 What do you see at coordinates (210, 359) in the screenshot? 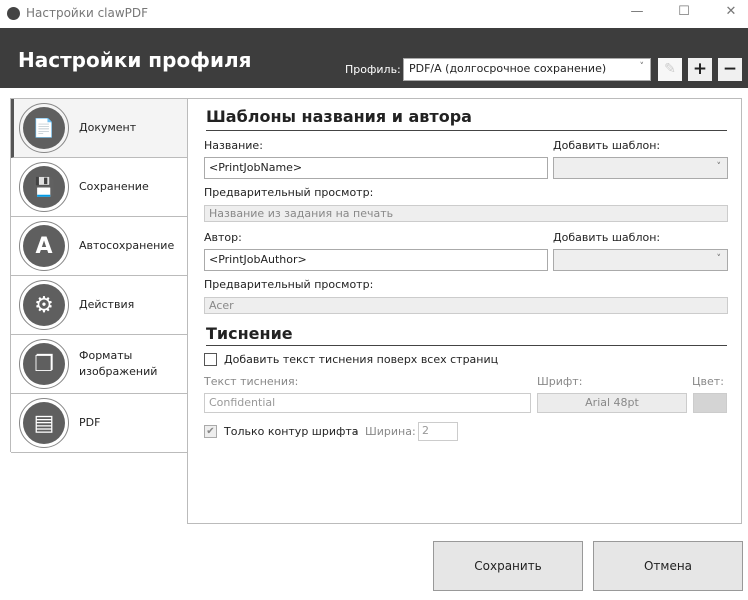
I see `stamp-checkbox` at bounding box center [210, 359].